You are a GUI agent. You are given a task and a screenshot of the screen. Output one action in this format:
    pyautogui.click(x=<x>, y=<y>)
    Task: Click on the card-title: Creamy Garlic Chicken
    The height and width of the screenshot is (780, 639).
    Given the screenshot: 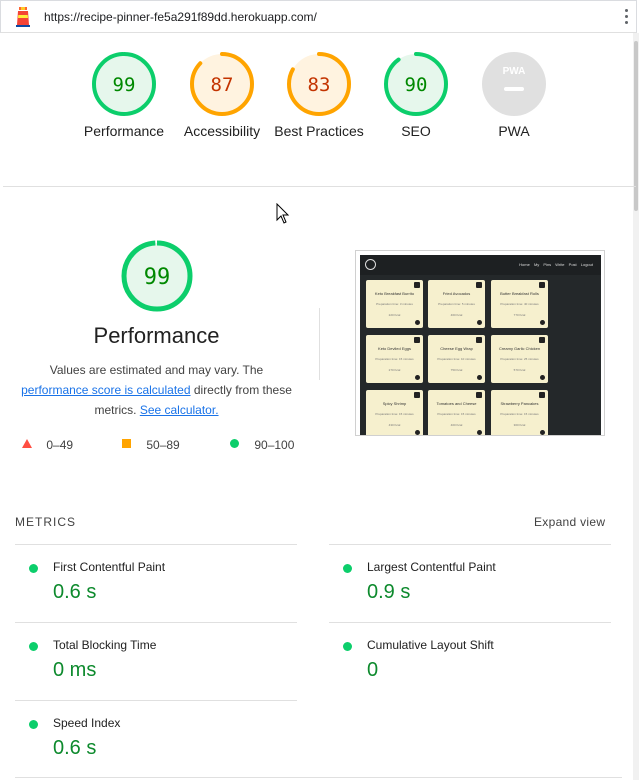 What is the action you would take?
    pyautogui.click(x=519, y=348)
    